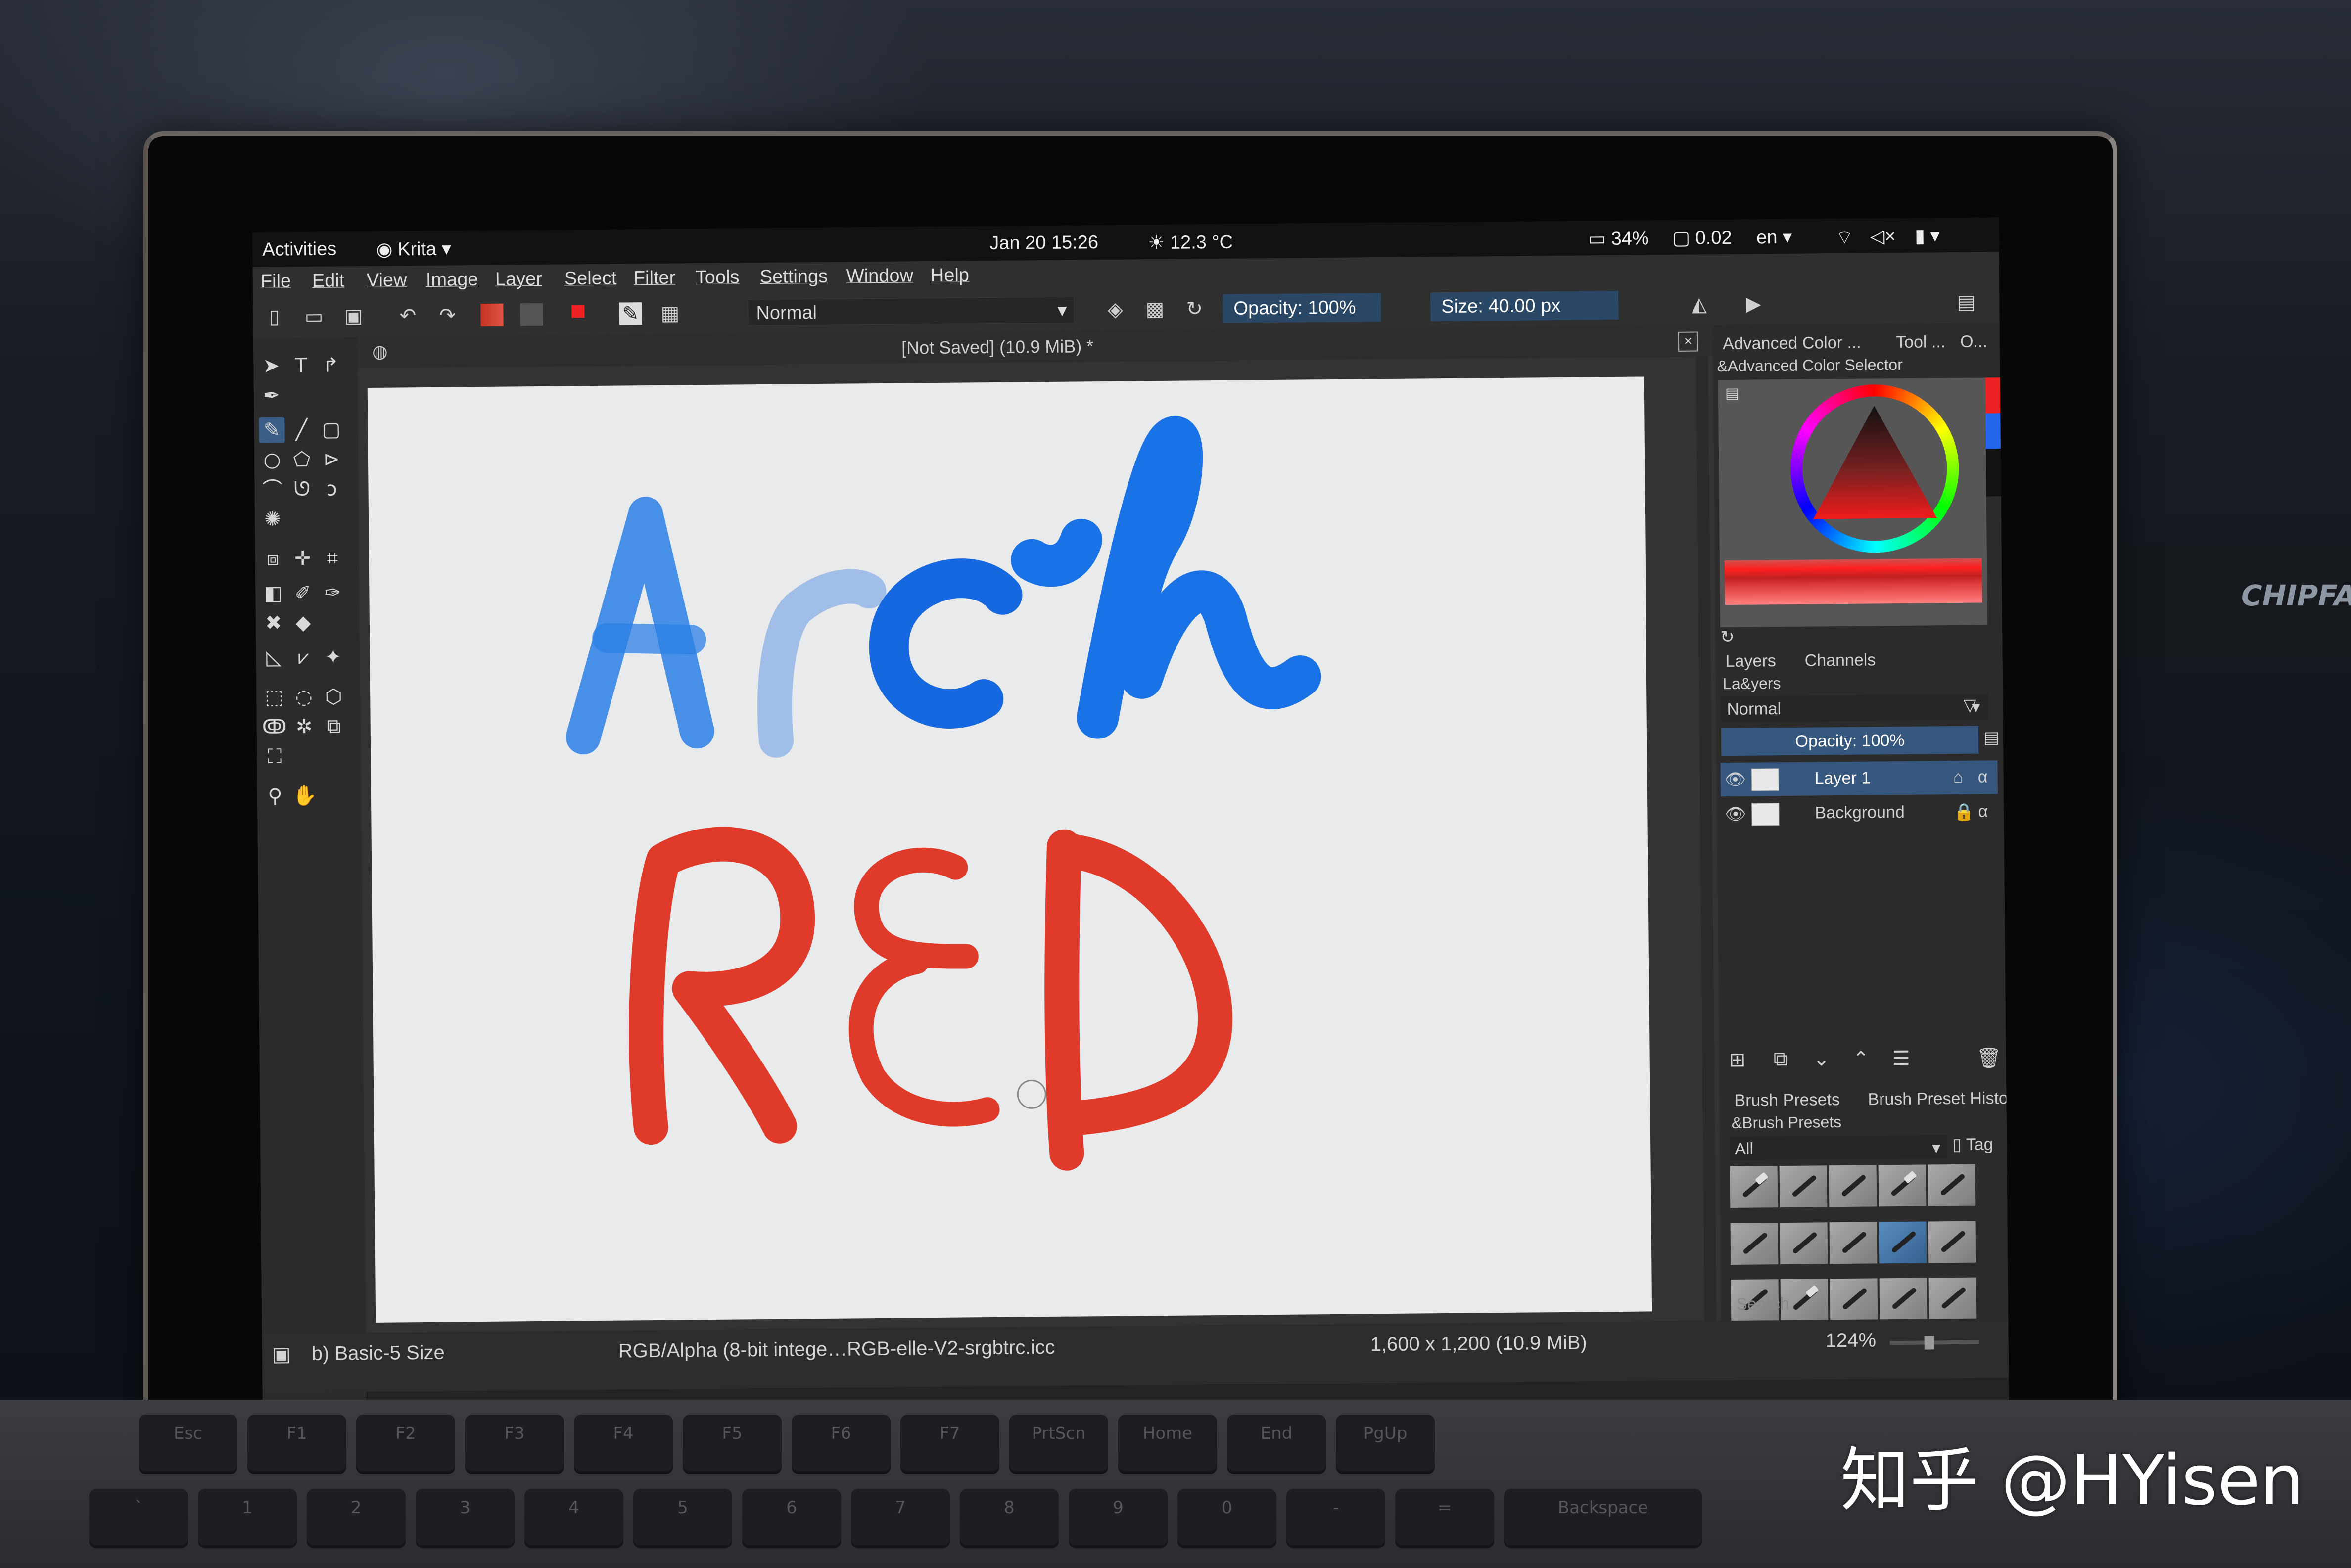  Describe the element at coordinates (1850, 1340) in the screenshot. I see `zoom-level: 124%` at that location.